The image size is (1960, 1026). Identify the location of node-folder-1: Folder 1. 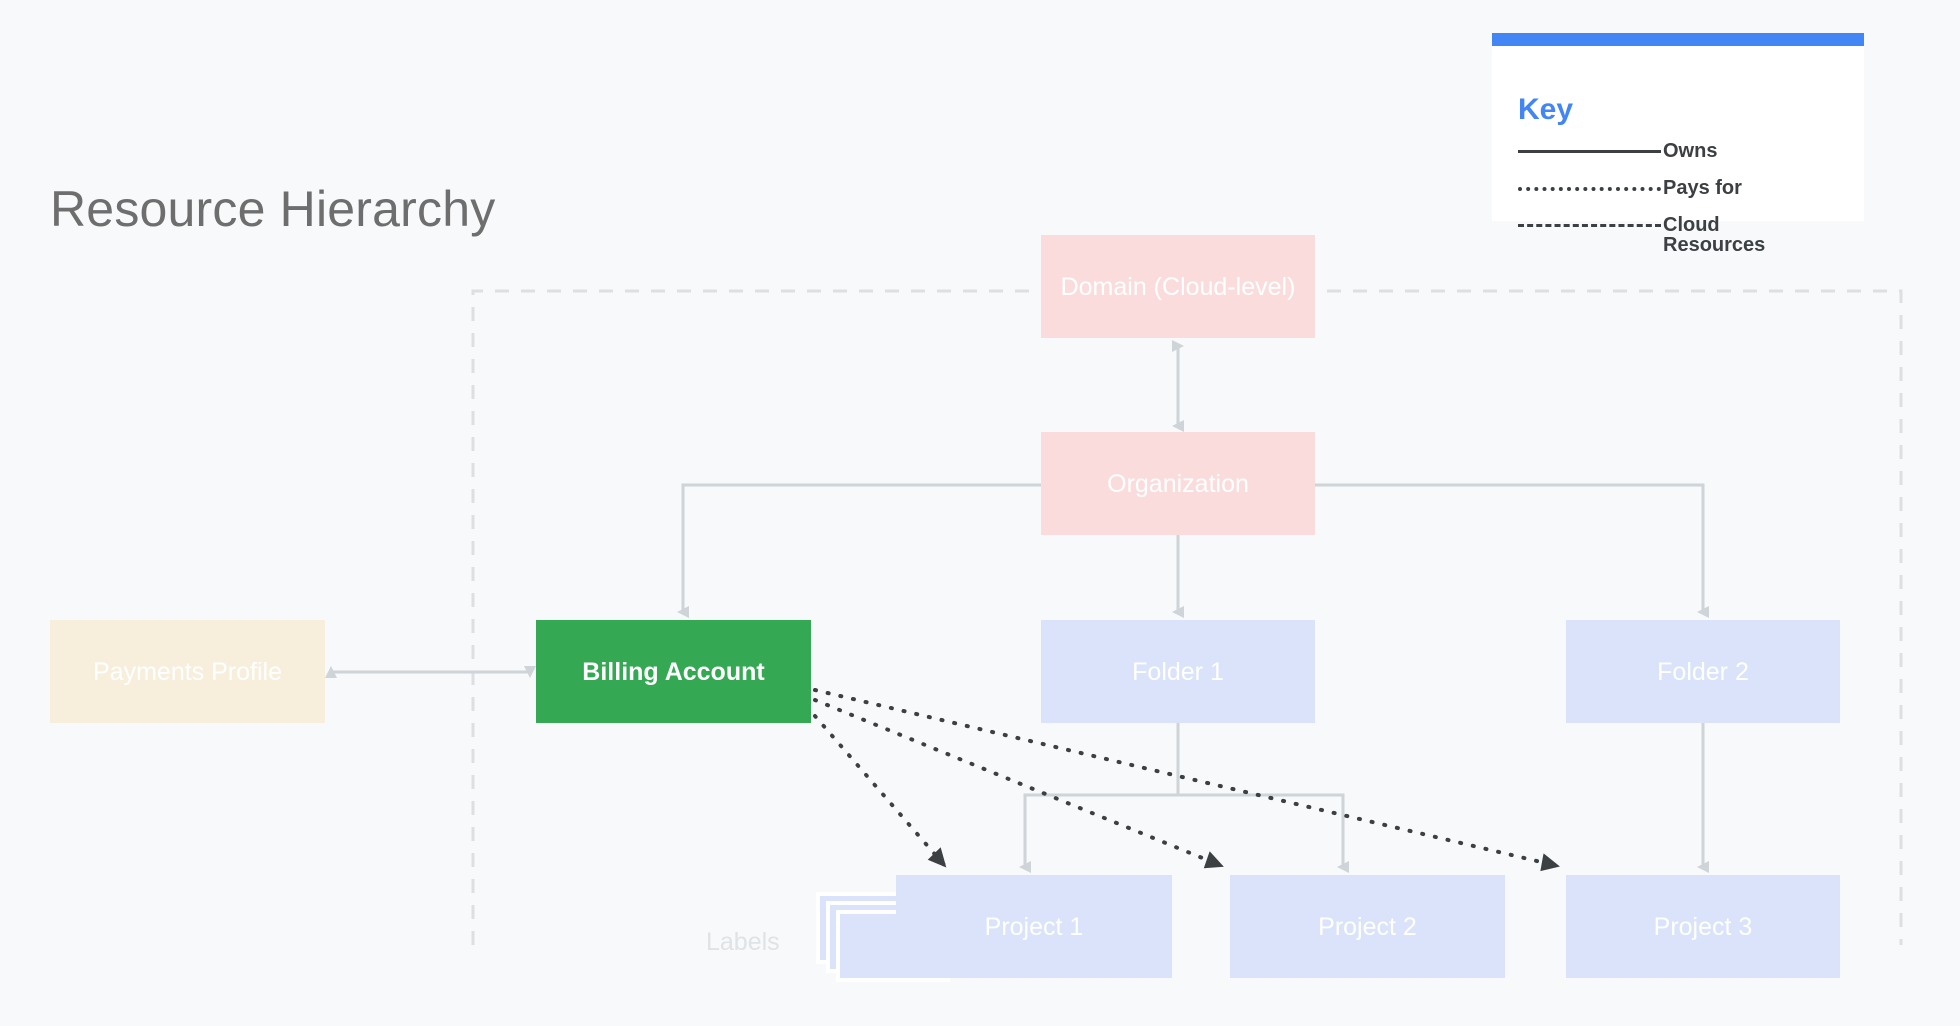
(1178, 671).